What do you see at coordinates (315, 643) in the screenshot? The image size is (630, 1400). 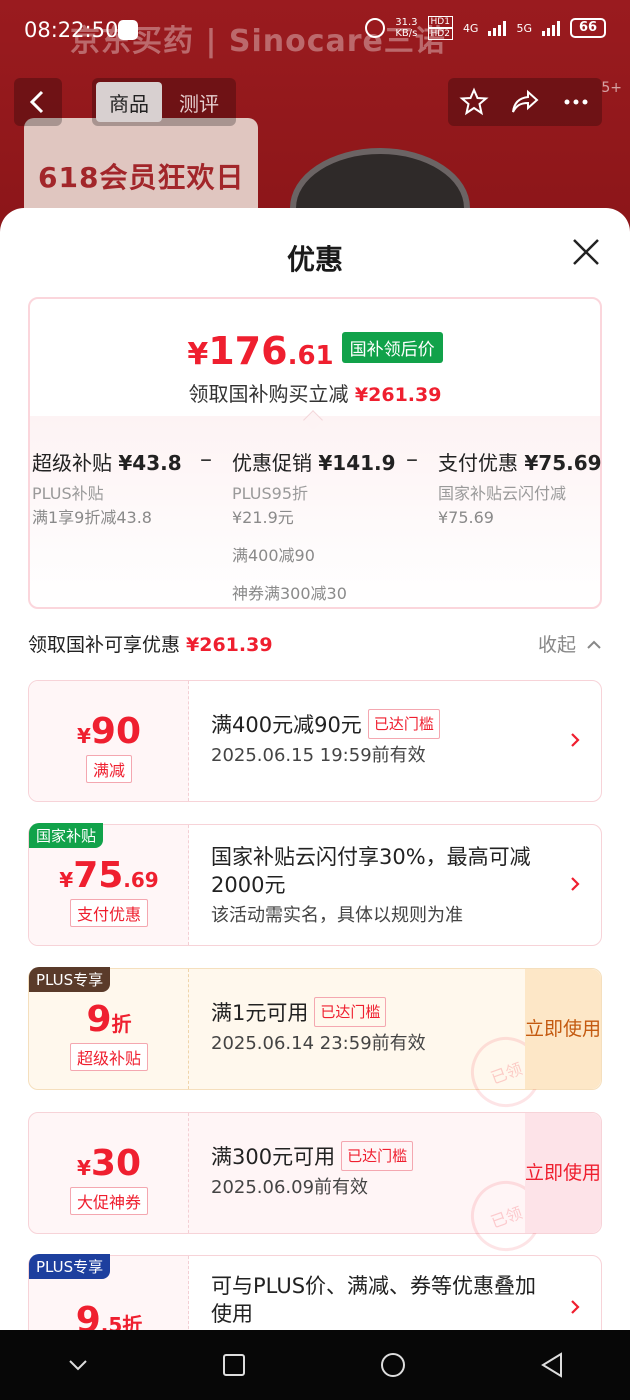 I see `claim-row: 领取国补可享优惠 ¥261.39` at bounding box center [315, 643].